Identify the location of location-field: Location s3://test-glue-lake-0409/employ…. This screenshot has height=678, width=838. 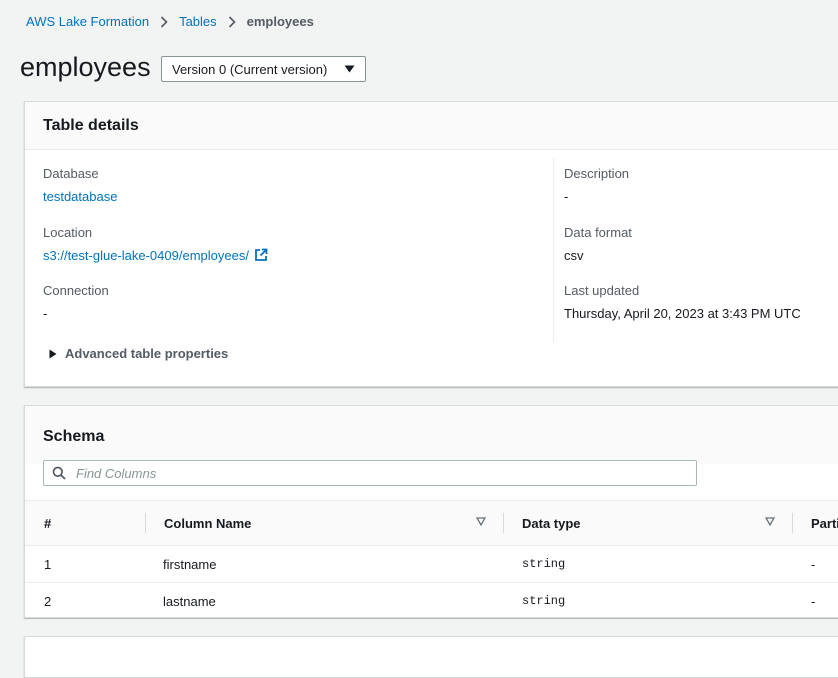
(155, 244).